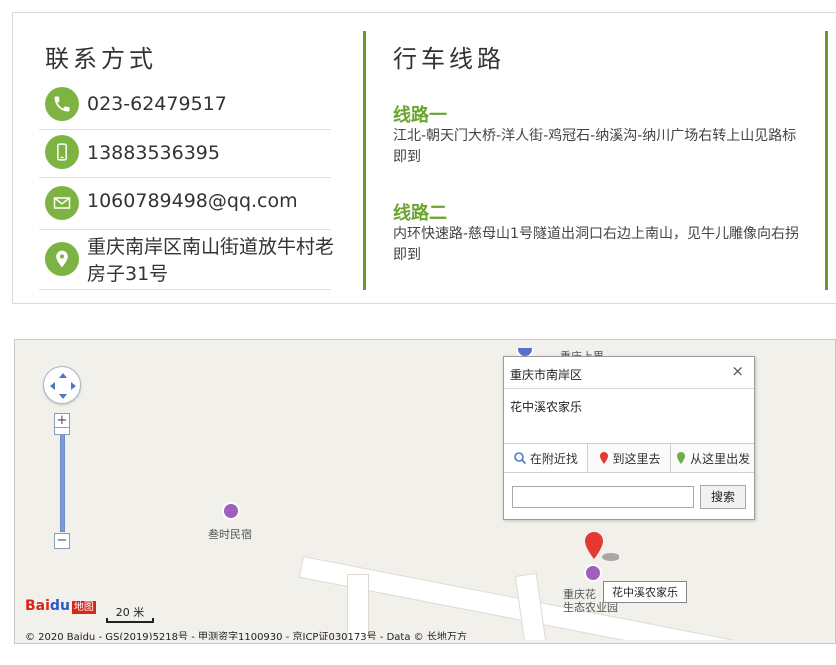 Image resolution: width=836 pixels, height=665 pixels. What do you see at coordinates (723, 497) in the screenshot?
I see `nearby-search-button: 搜索` at bounding box center [723, 497].